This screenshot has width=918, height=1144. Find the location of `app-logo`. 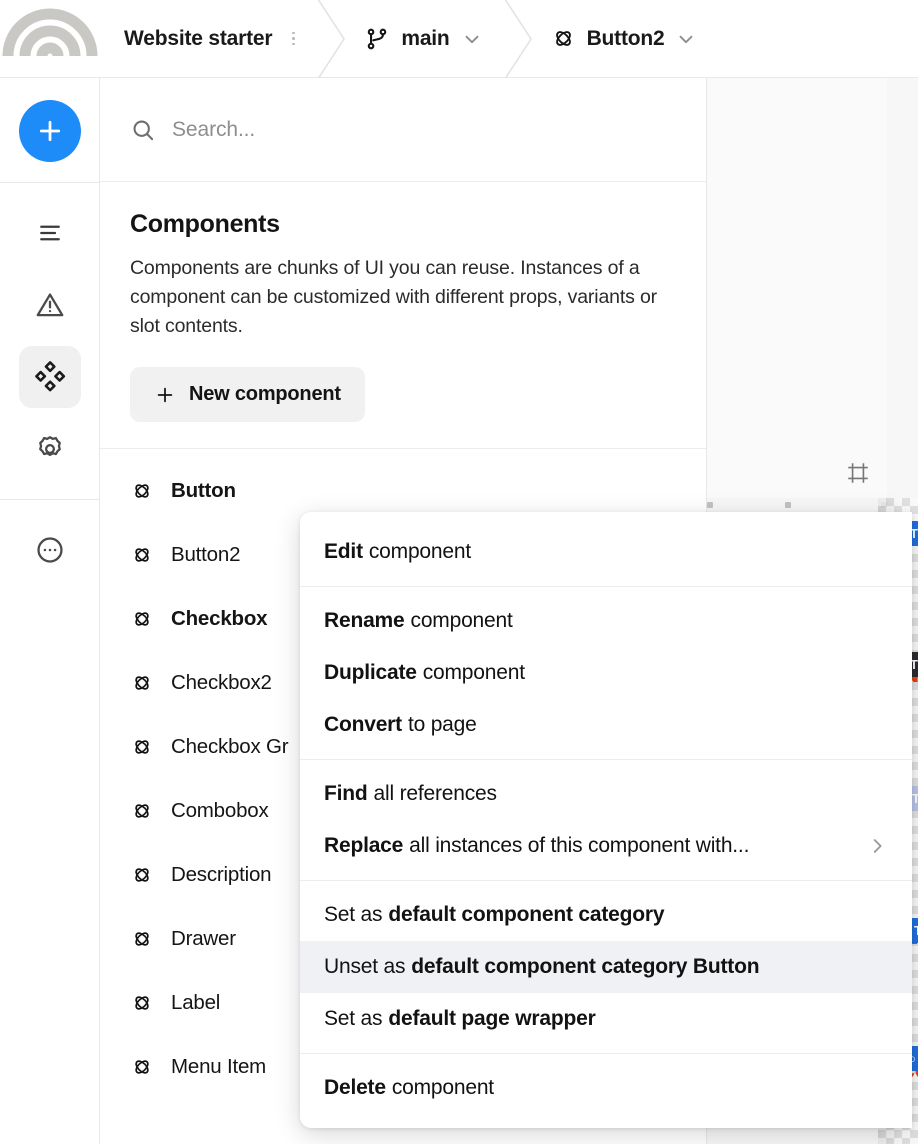

app-logo is located at coordinates (50, 39).